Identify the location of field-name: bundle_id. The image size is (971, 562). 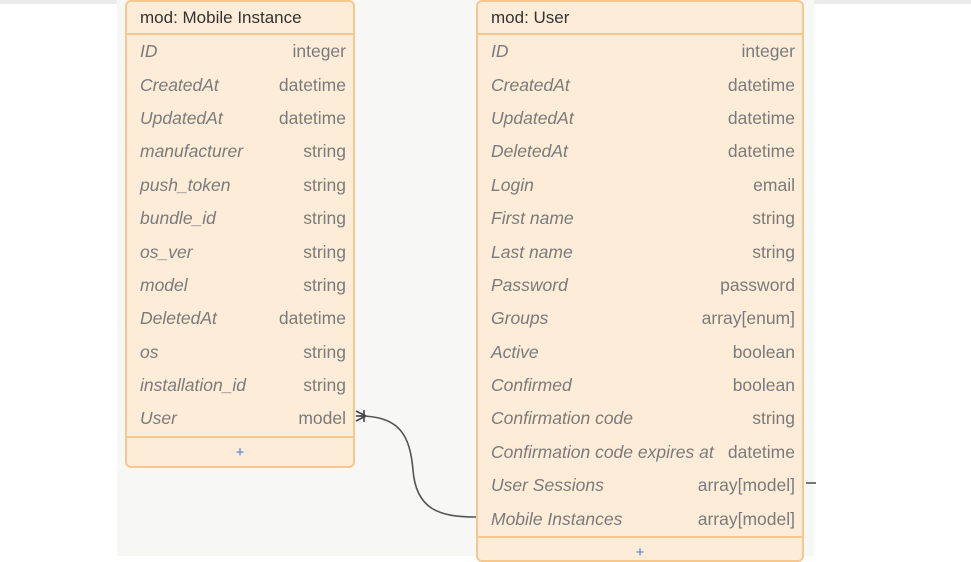
(178, 218).